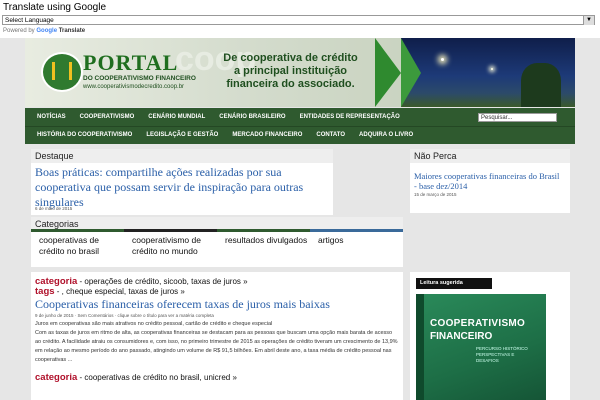  Describe the element at coordinates (330, 135) in the screenshot. I see `nav-contato: CONTATO` at that location.